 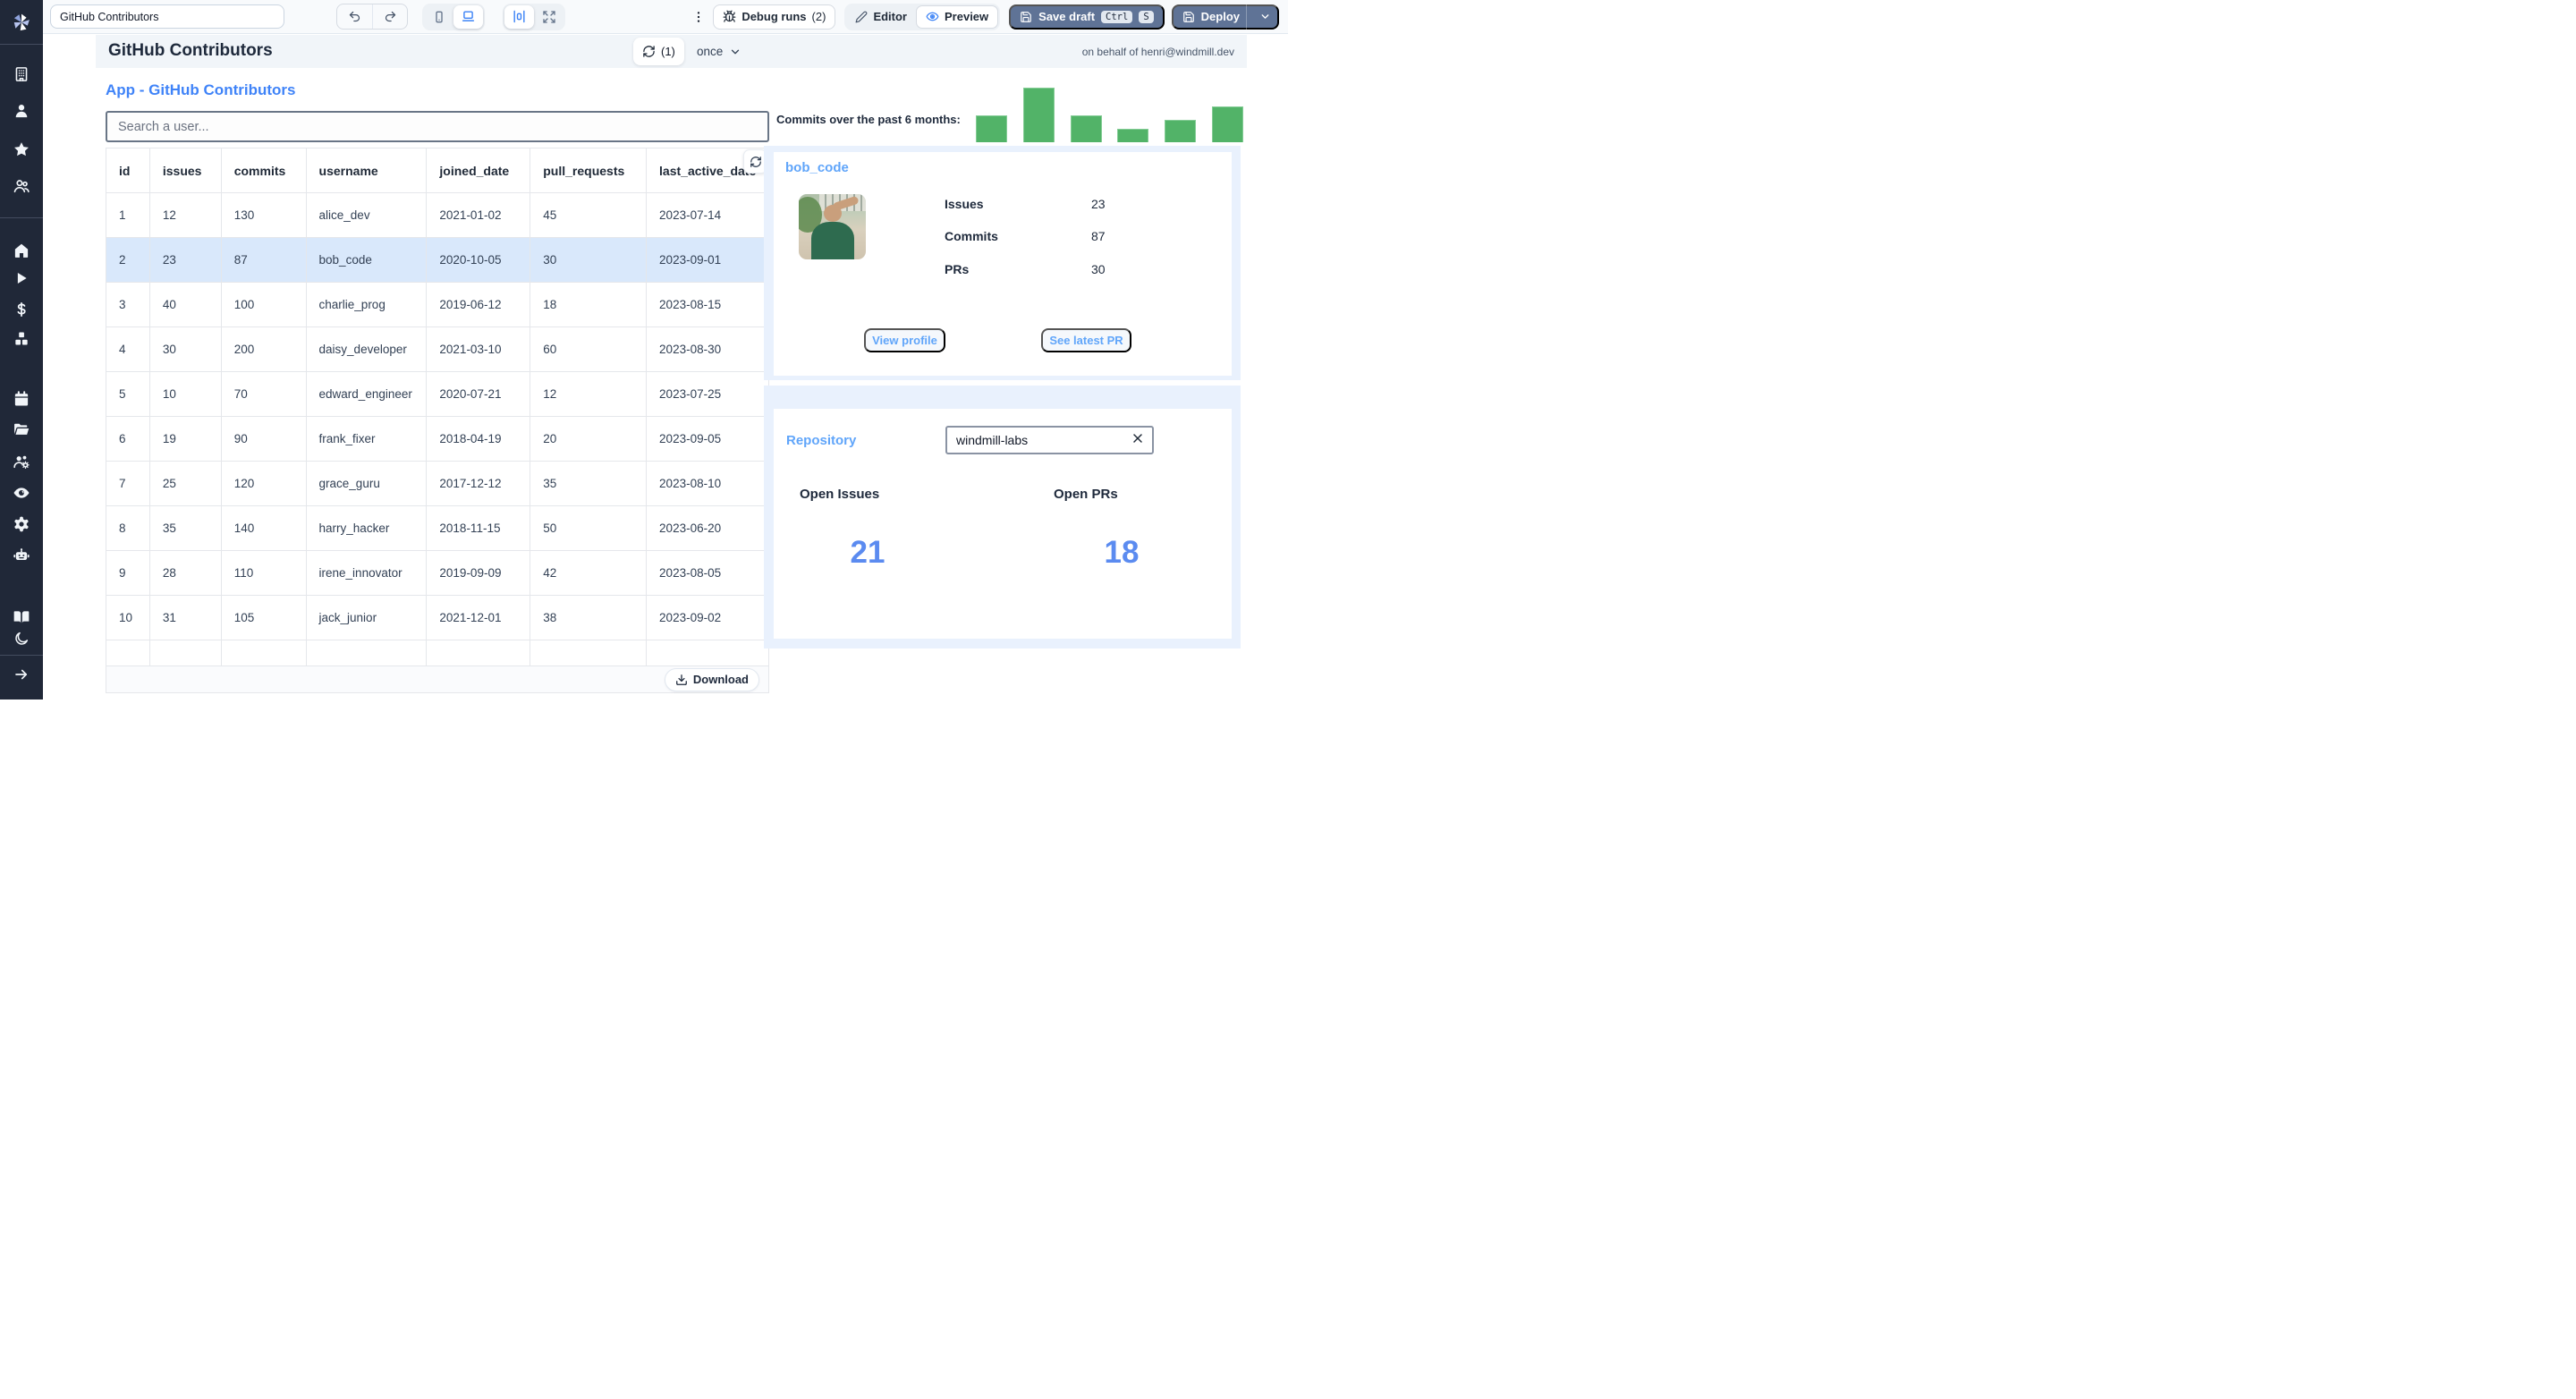 What do you see at coordinates (21, 462) in the screenshot?
I see `users-gear-icon` at bounding box center [21, 462].